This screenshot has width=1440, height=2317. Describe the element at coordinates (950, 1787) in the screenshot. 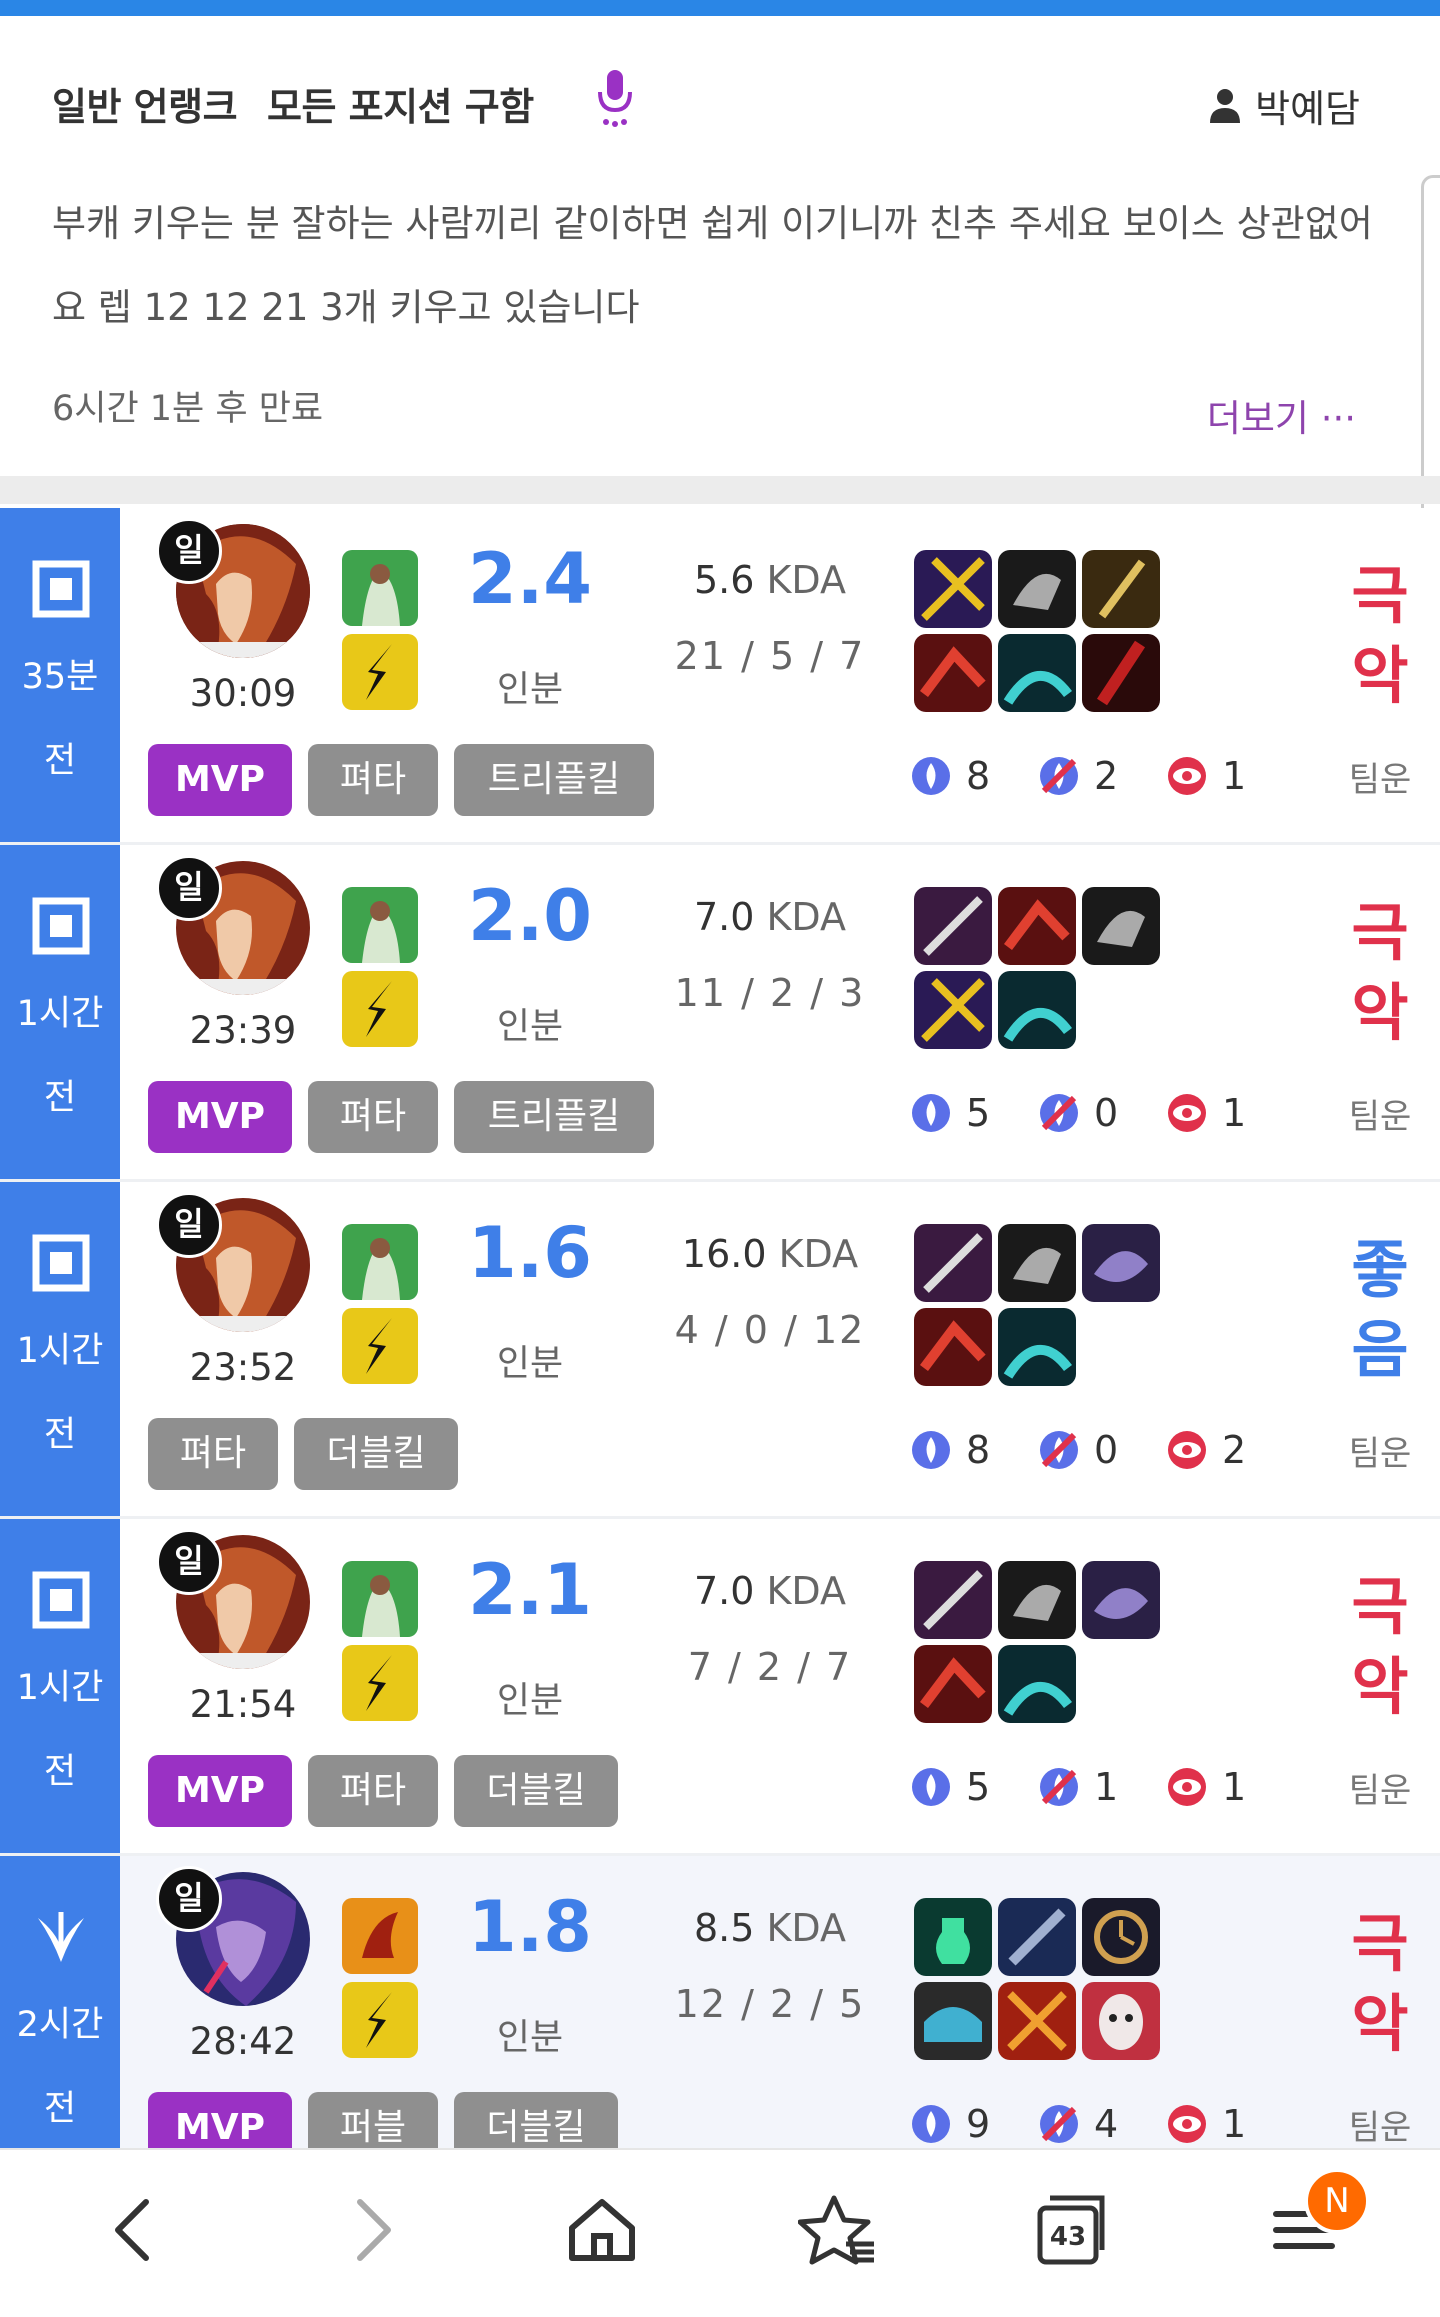

I see `wards-placed: 5` at that location.